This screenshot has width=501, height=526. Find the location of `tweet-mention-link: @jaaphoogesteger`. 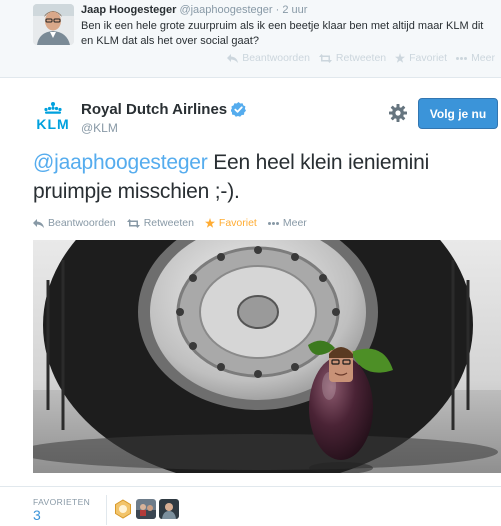

tweet-mention-link: @jaaphoogesteger is located at coordinates (120, 162).